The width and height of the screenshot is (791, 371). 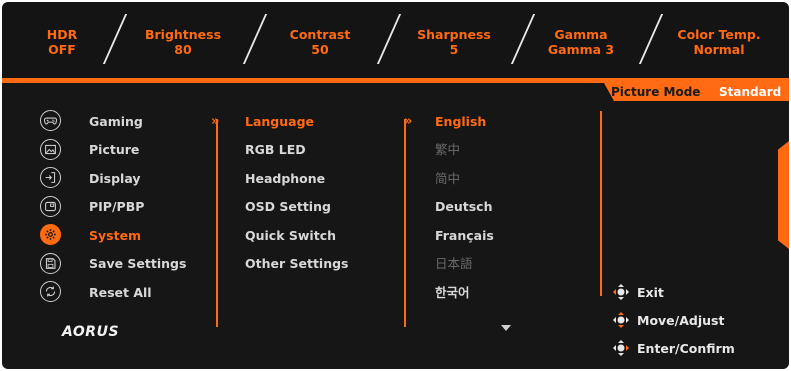 What do you see at coordinates (288, 206) in the screenshot?
I see `submenu-item-osd-setting: OSD Setting` at bounding box center [288, 206].